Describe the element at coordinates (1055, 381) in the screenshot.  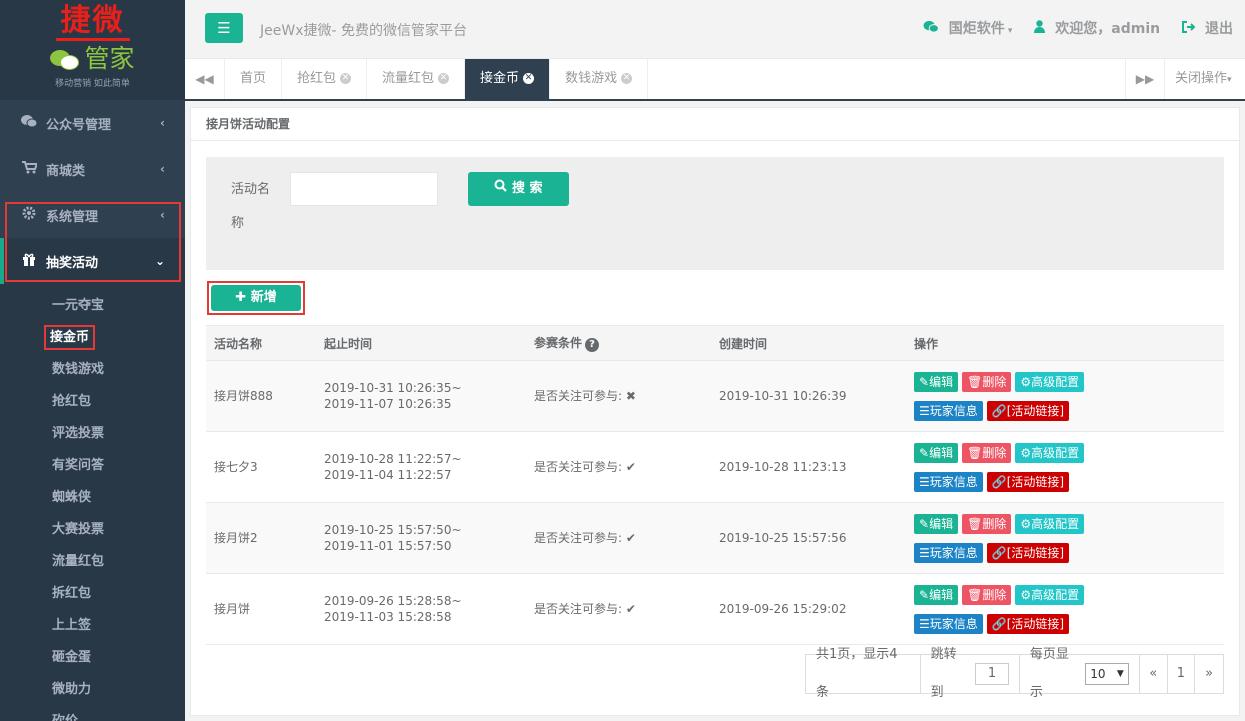
I see `advanced-label: 高级配置` at that location.